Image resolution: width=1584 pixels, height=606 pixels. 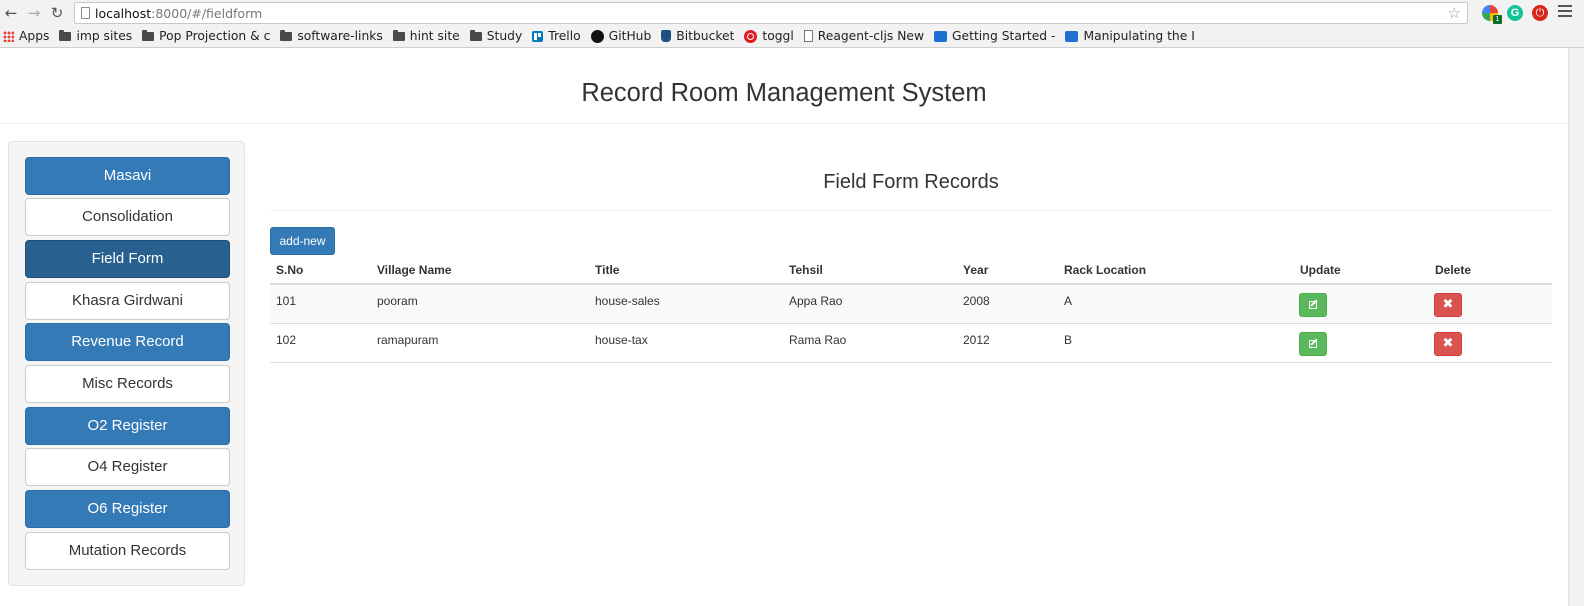 I want to click on cell-year: 2012, so click(x=976, y=340).